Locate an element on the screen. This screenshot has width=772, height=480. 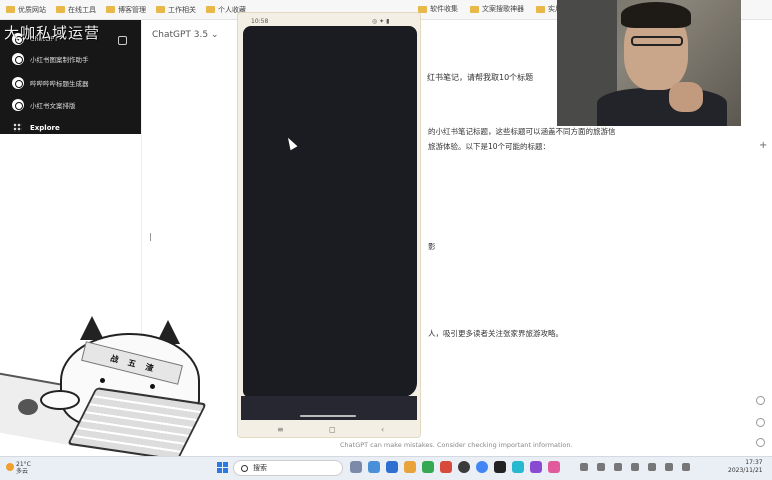
taskbar-clock: 17:37 2023/11/21 is located at coordinates (745, 467).